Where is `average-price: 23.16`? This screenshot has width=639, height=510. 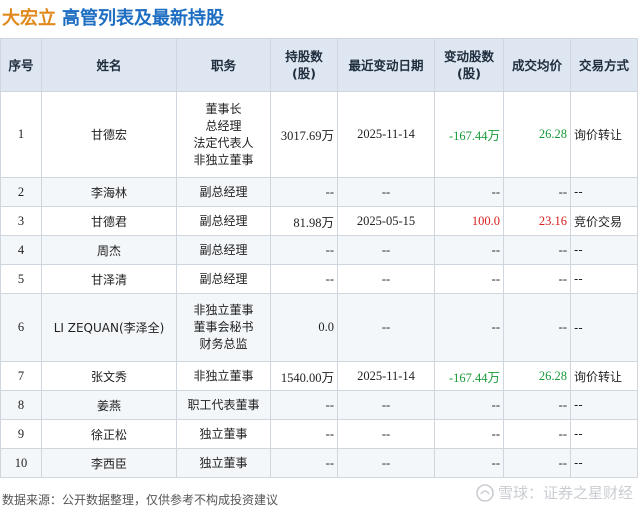
average-price: 23.16 is located at coordinates (537, 221).